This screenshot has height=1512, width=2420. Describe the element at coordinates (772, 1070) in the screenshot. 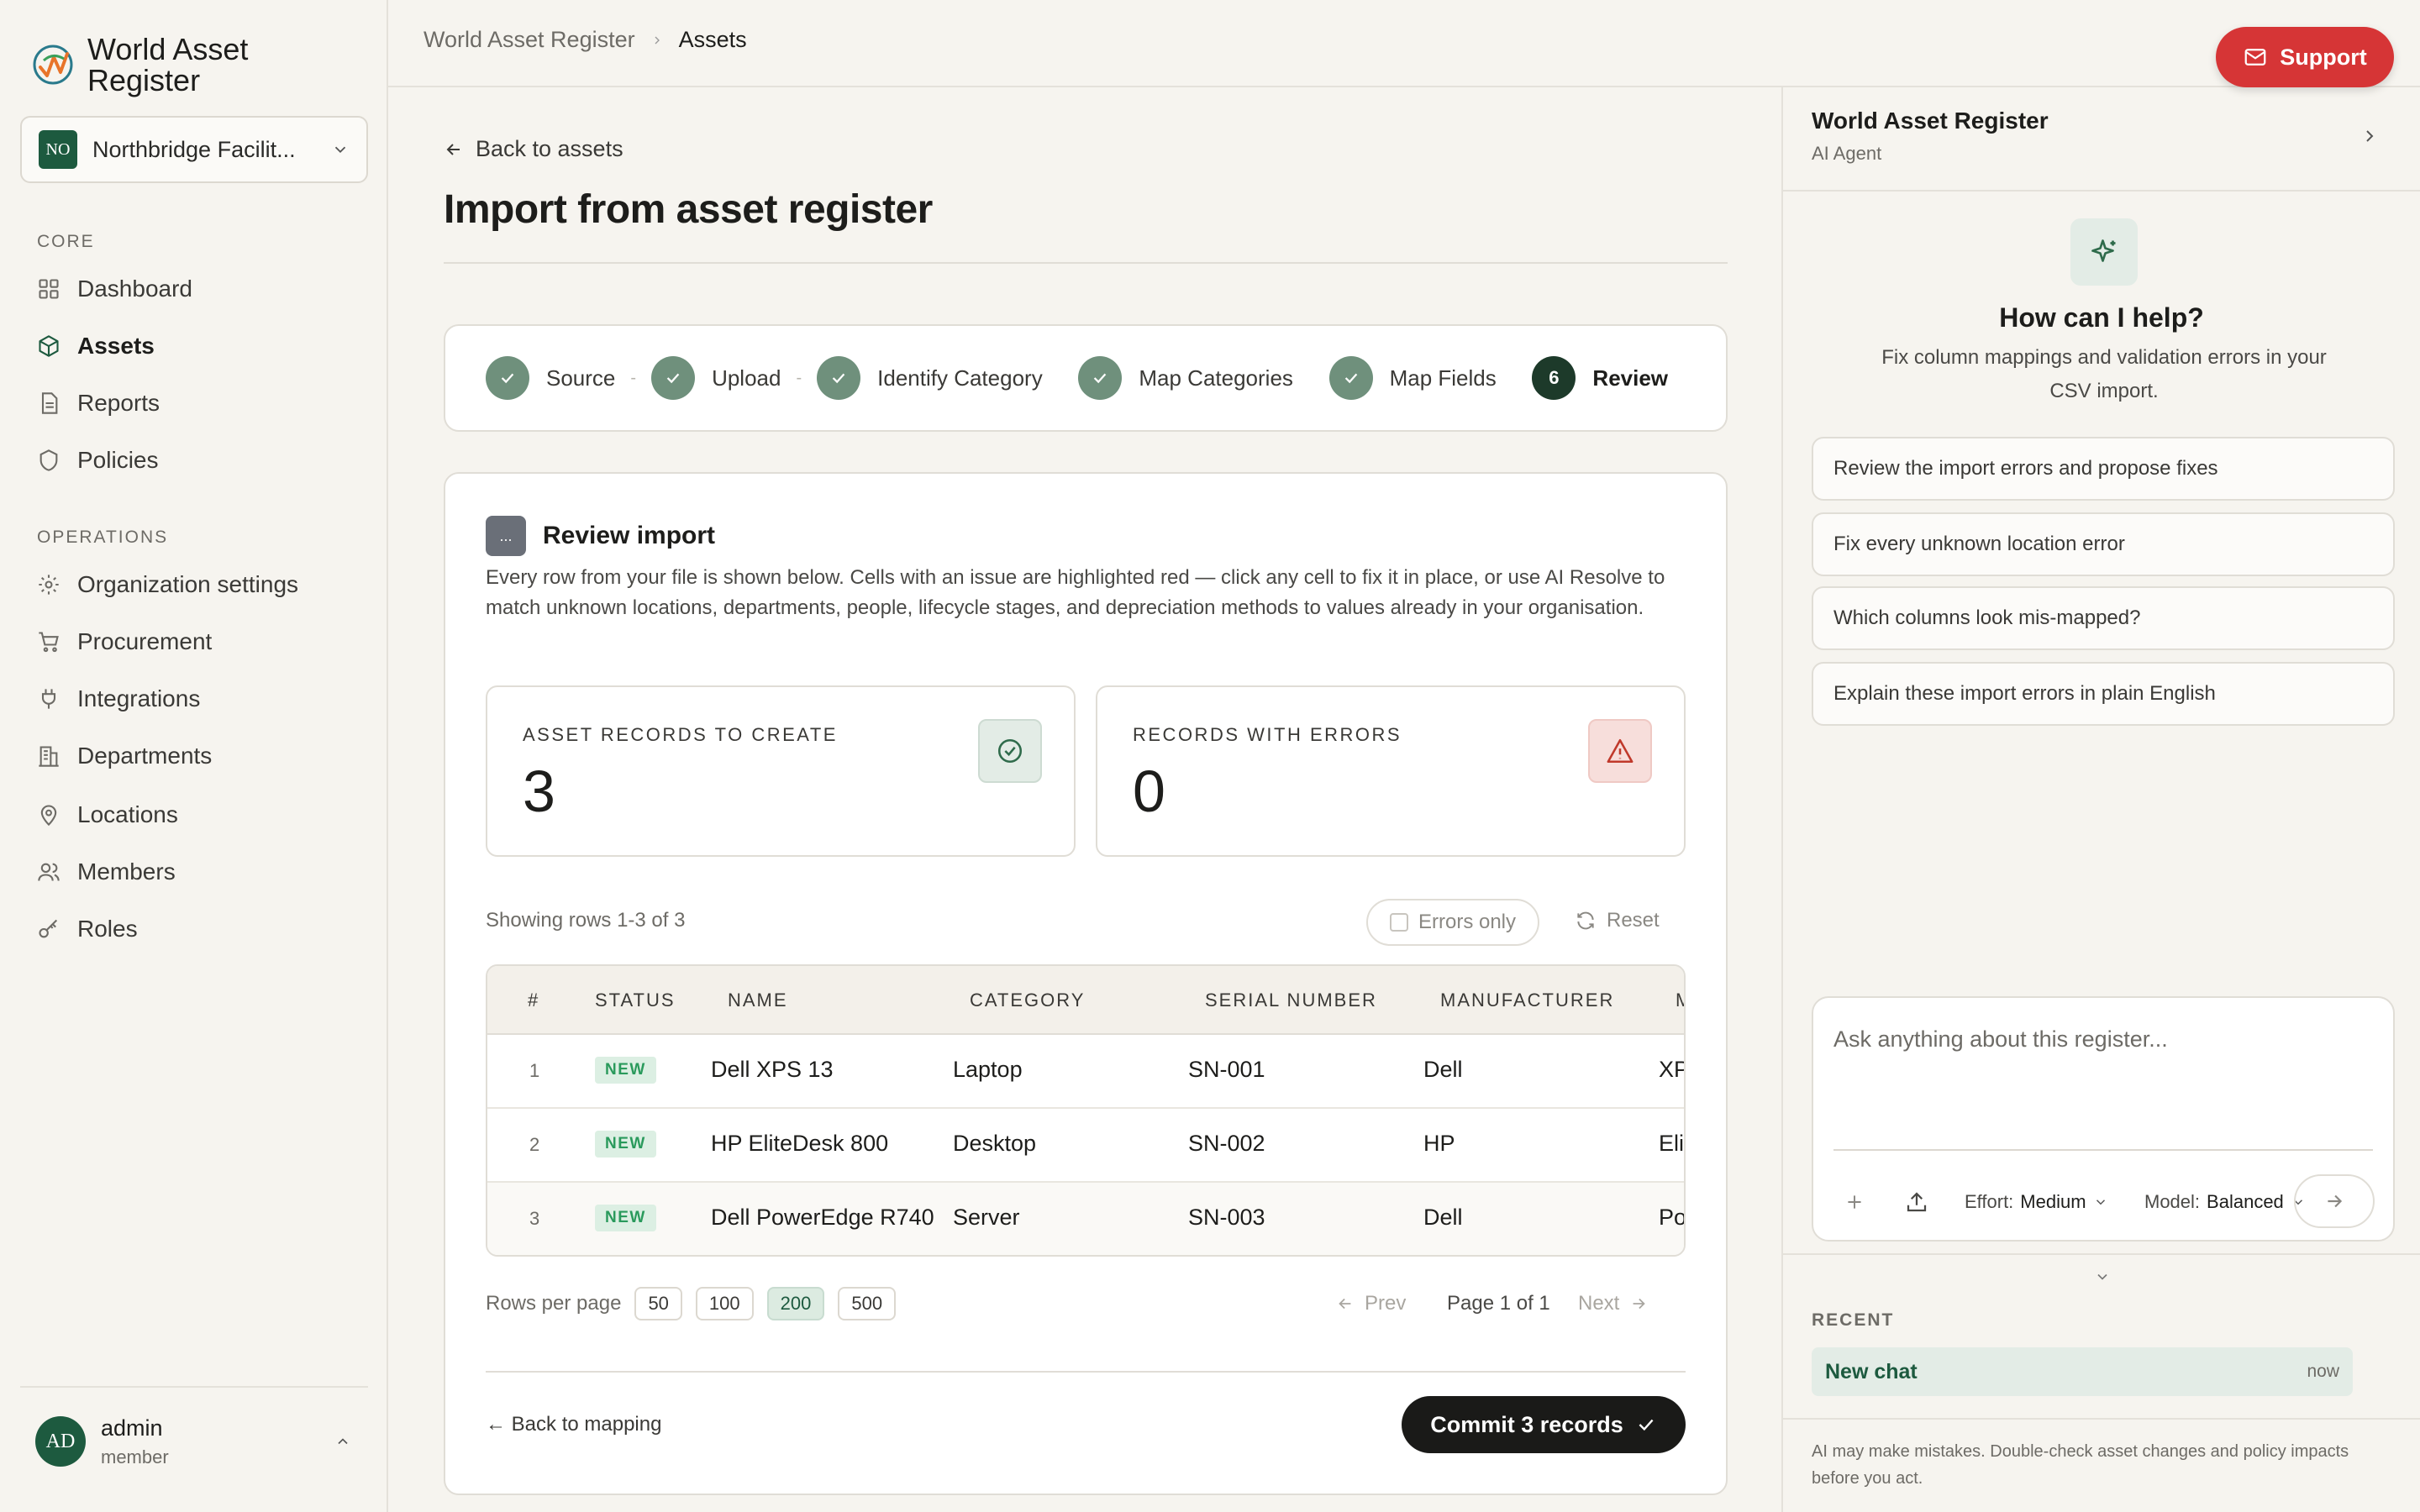

I see `cell-name: Dell XPS 13` at that location.